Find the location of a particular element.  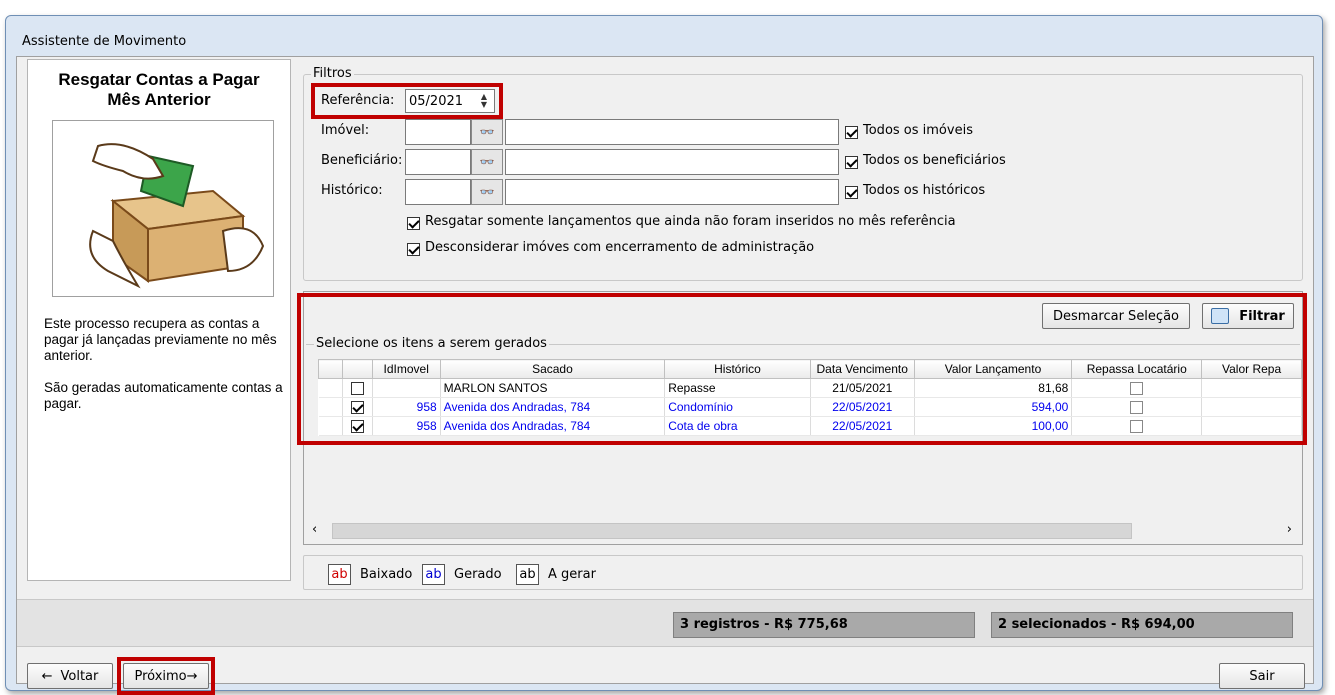

proximo-highlight is located at coordinates (166, 676).